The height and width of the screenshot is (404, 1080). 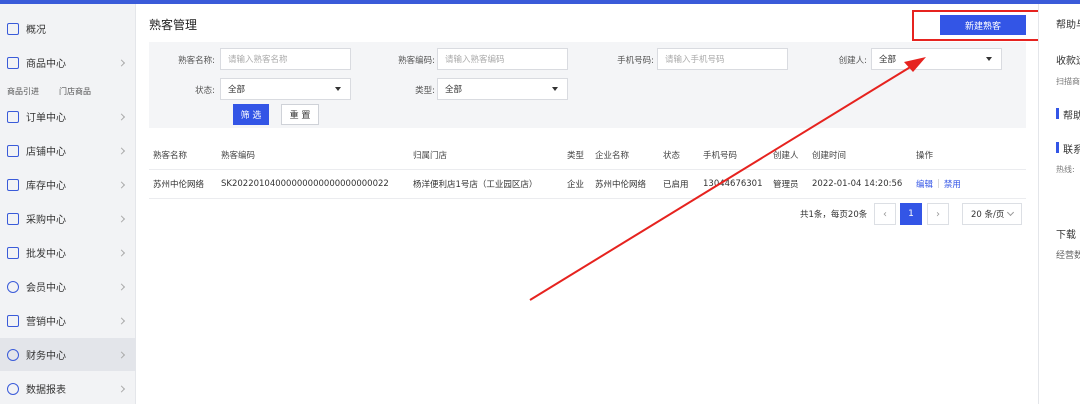 I want to click on code-filter-input: 请输入熟客编码, so click(x=502, y=59).